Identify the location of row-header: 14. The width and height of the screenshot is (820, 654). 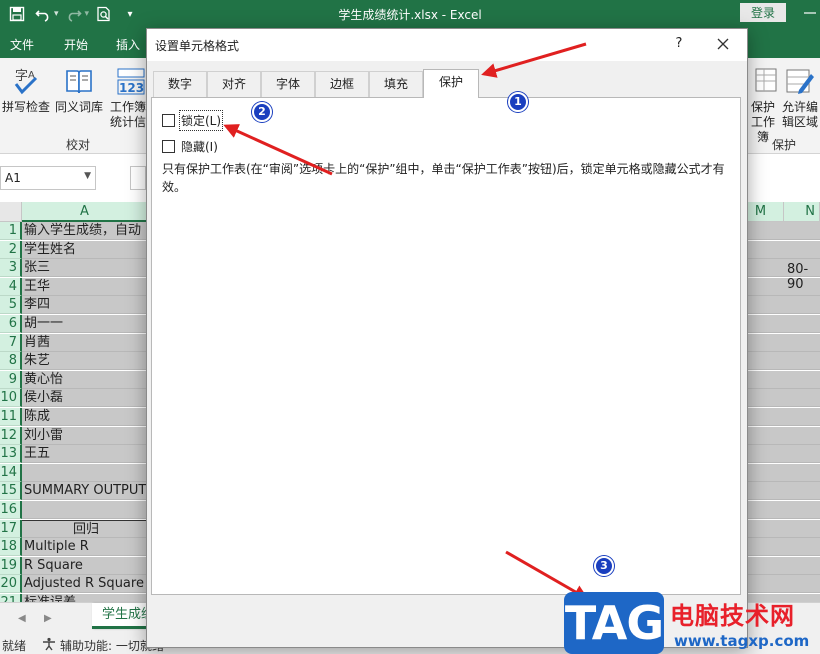
(11, 472).